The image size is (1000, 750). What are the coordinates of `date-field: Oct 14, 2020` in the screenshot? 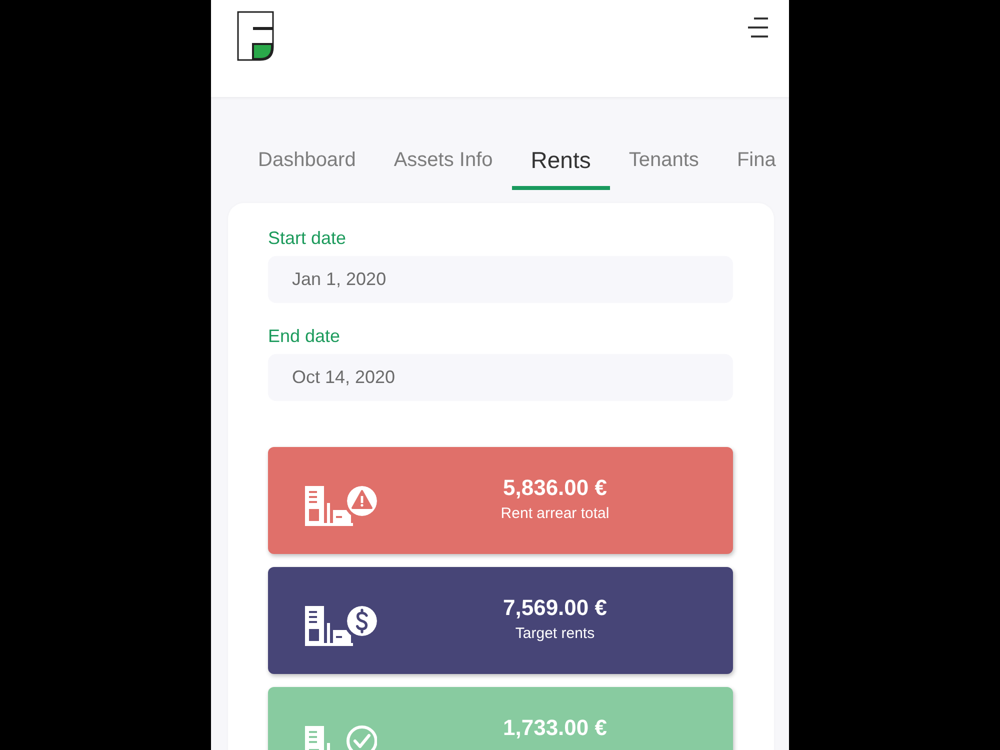 It's located at (500, 377).